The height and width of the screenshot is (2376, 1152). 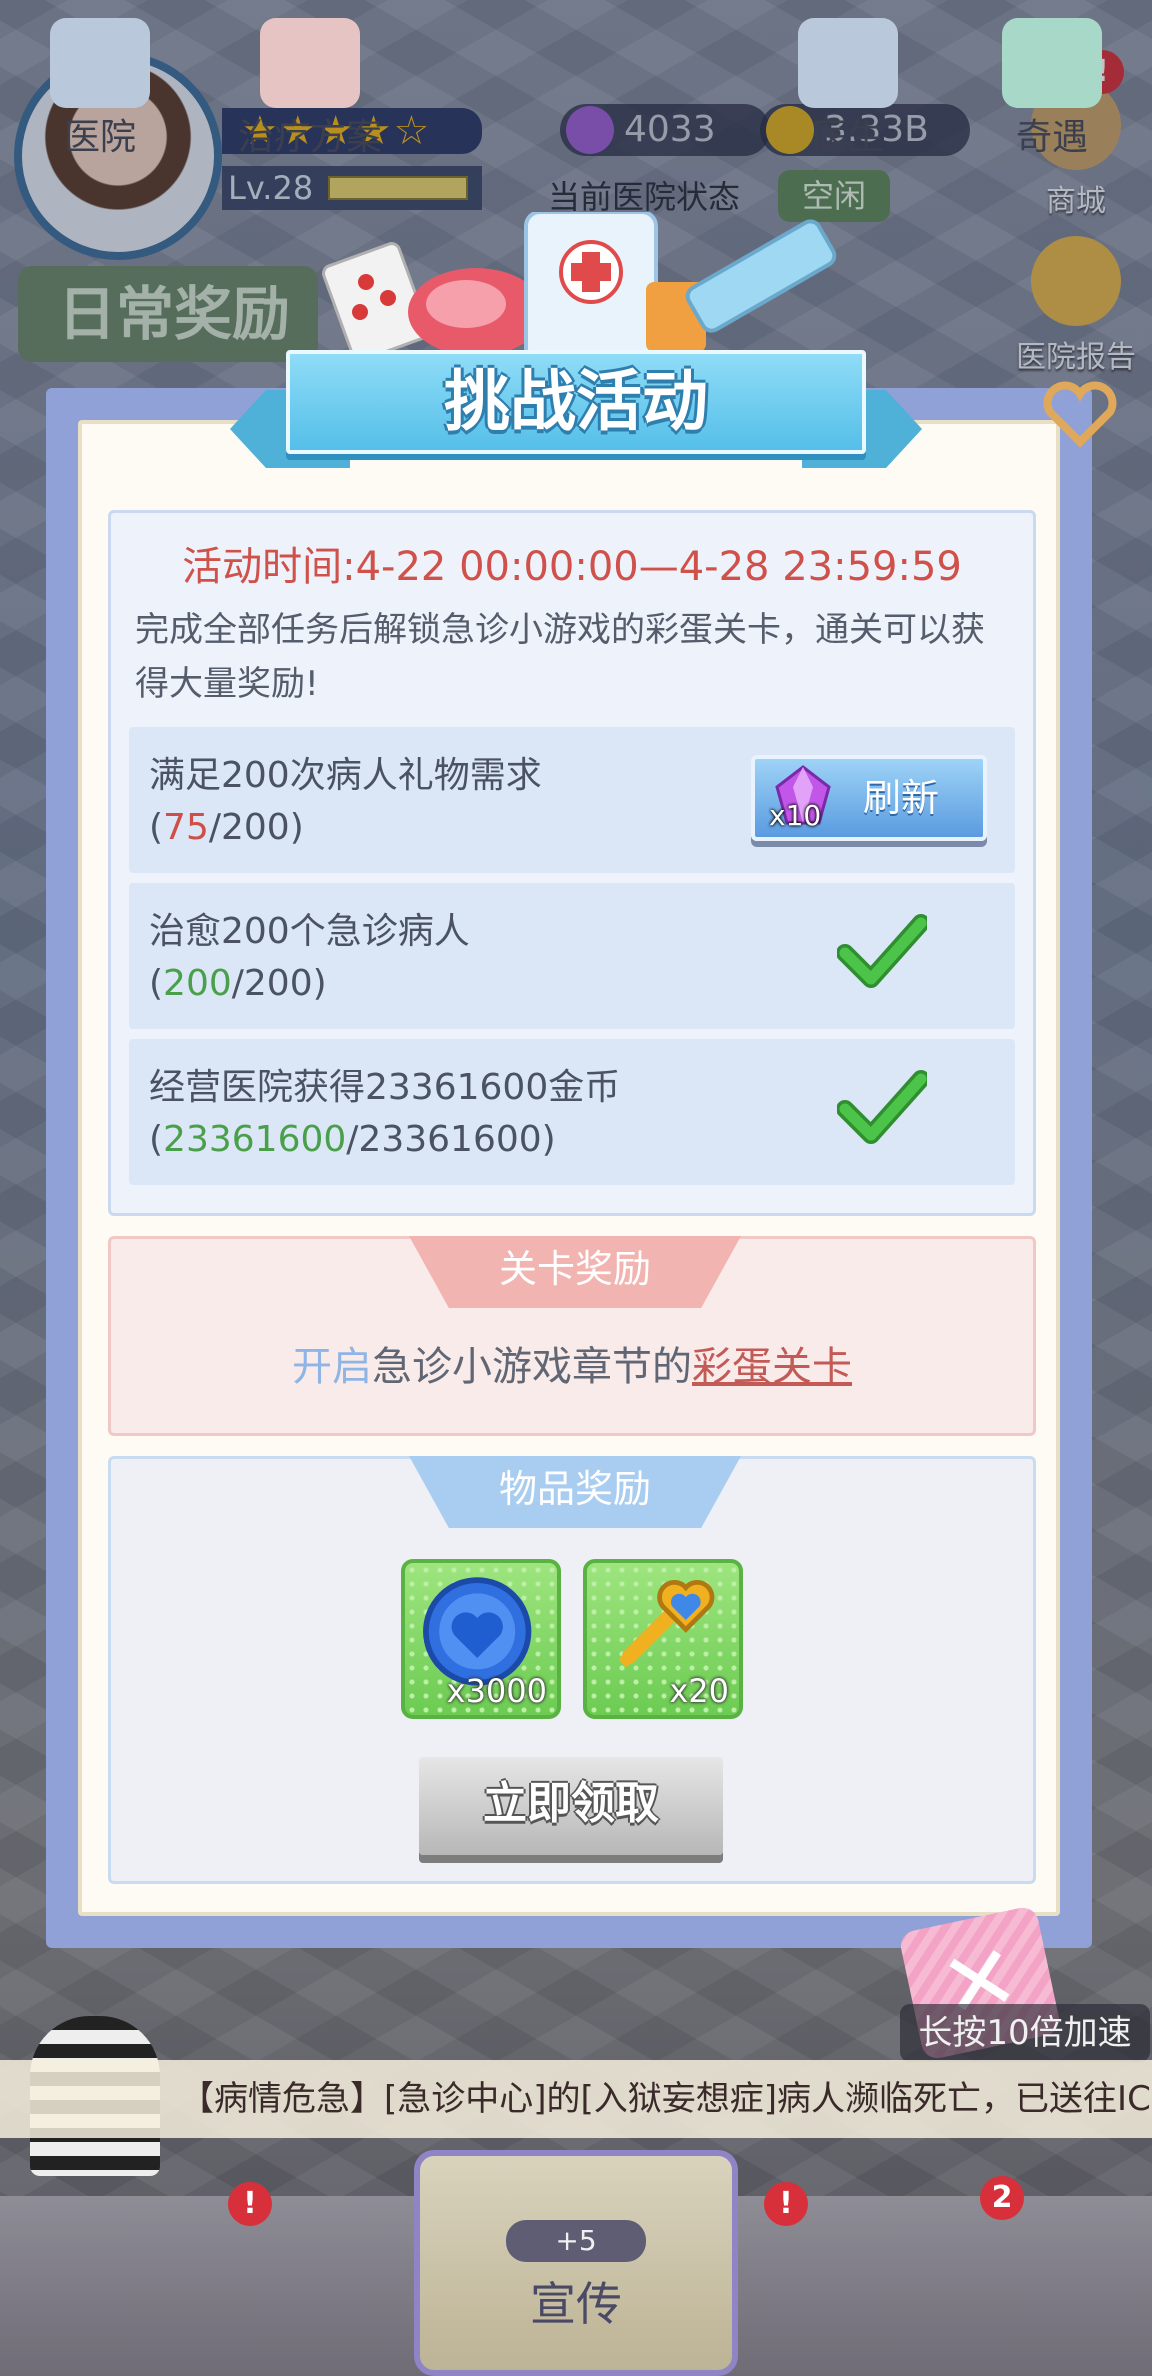 I want to click on stage-reward-text: 开启急诊小游戏章节的彩蛋关卡, so click(x=572, y=1367).